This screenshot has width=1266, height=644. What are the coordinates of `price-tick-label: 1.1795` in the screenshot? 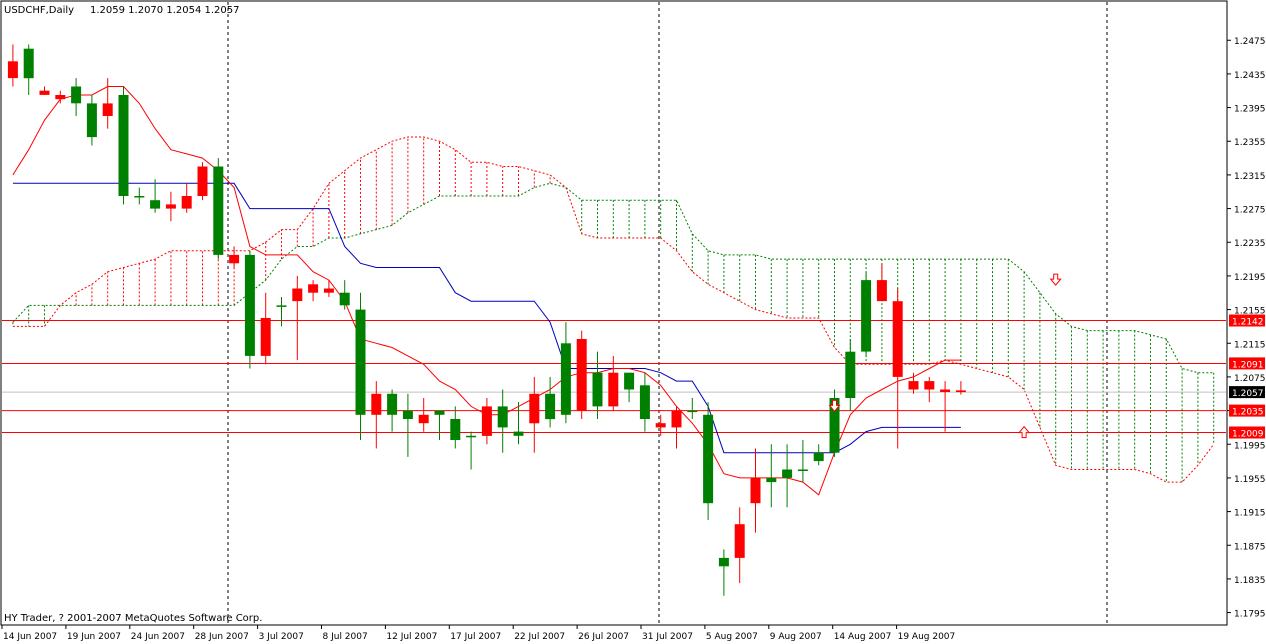 It's located at (1250, 615).